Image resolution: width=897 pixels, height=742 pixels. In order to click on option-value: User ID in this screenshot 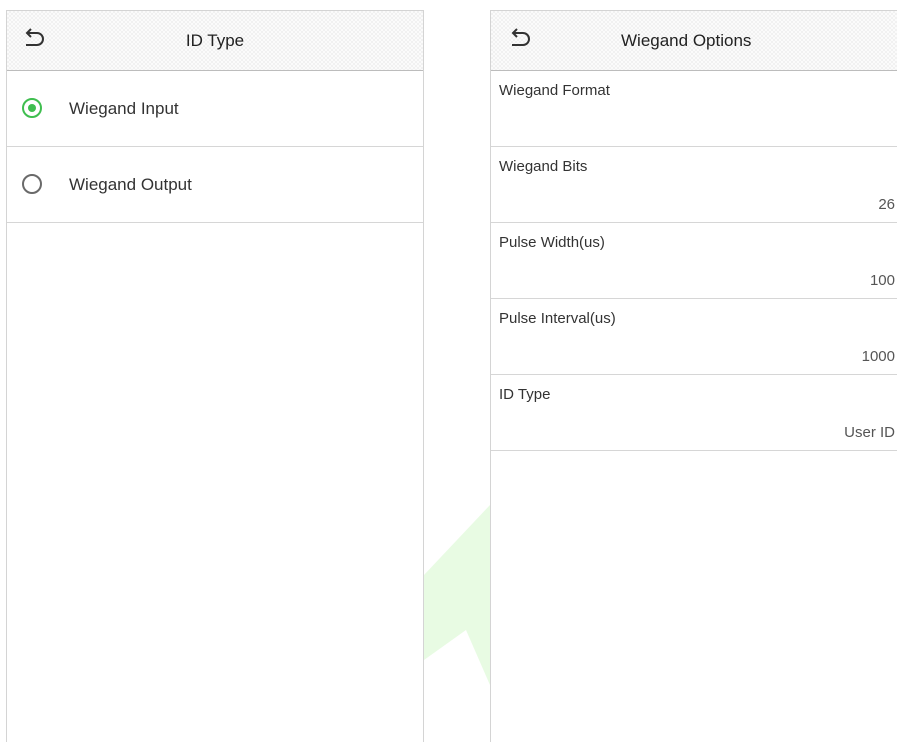, I will do `click(869, 432)`.